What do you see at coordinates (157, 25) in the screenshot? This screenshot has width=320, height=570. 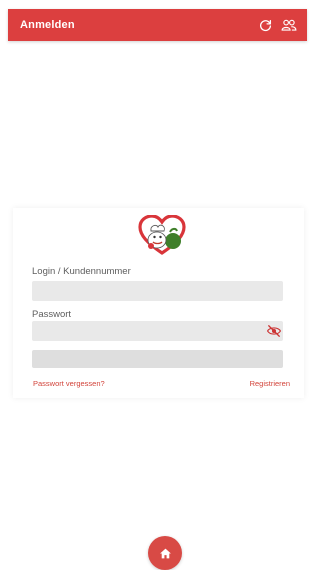 I see `app-bar: Anmelden` at bounding box center [157, 25].